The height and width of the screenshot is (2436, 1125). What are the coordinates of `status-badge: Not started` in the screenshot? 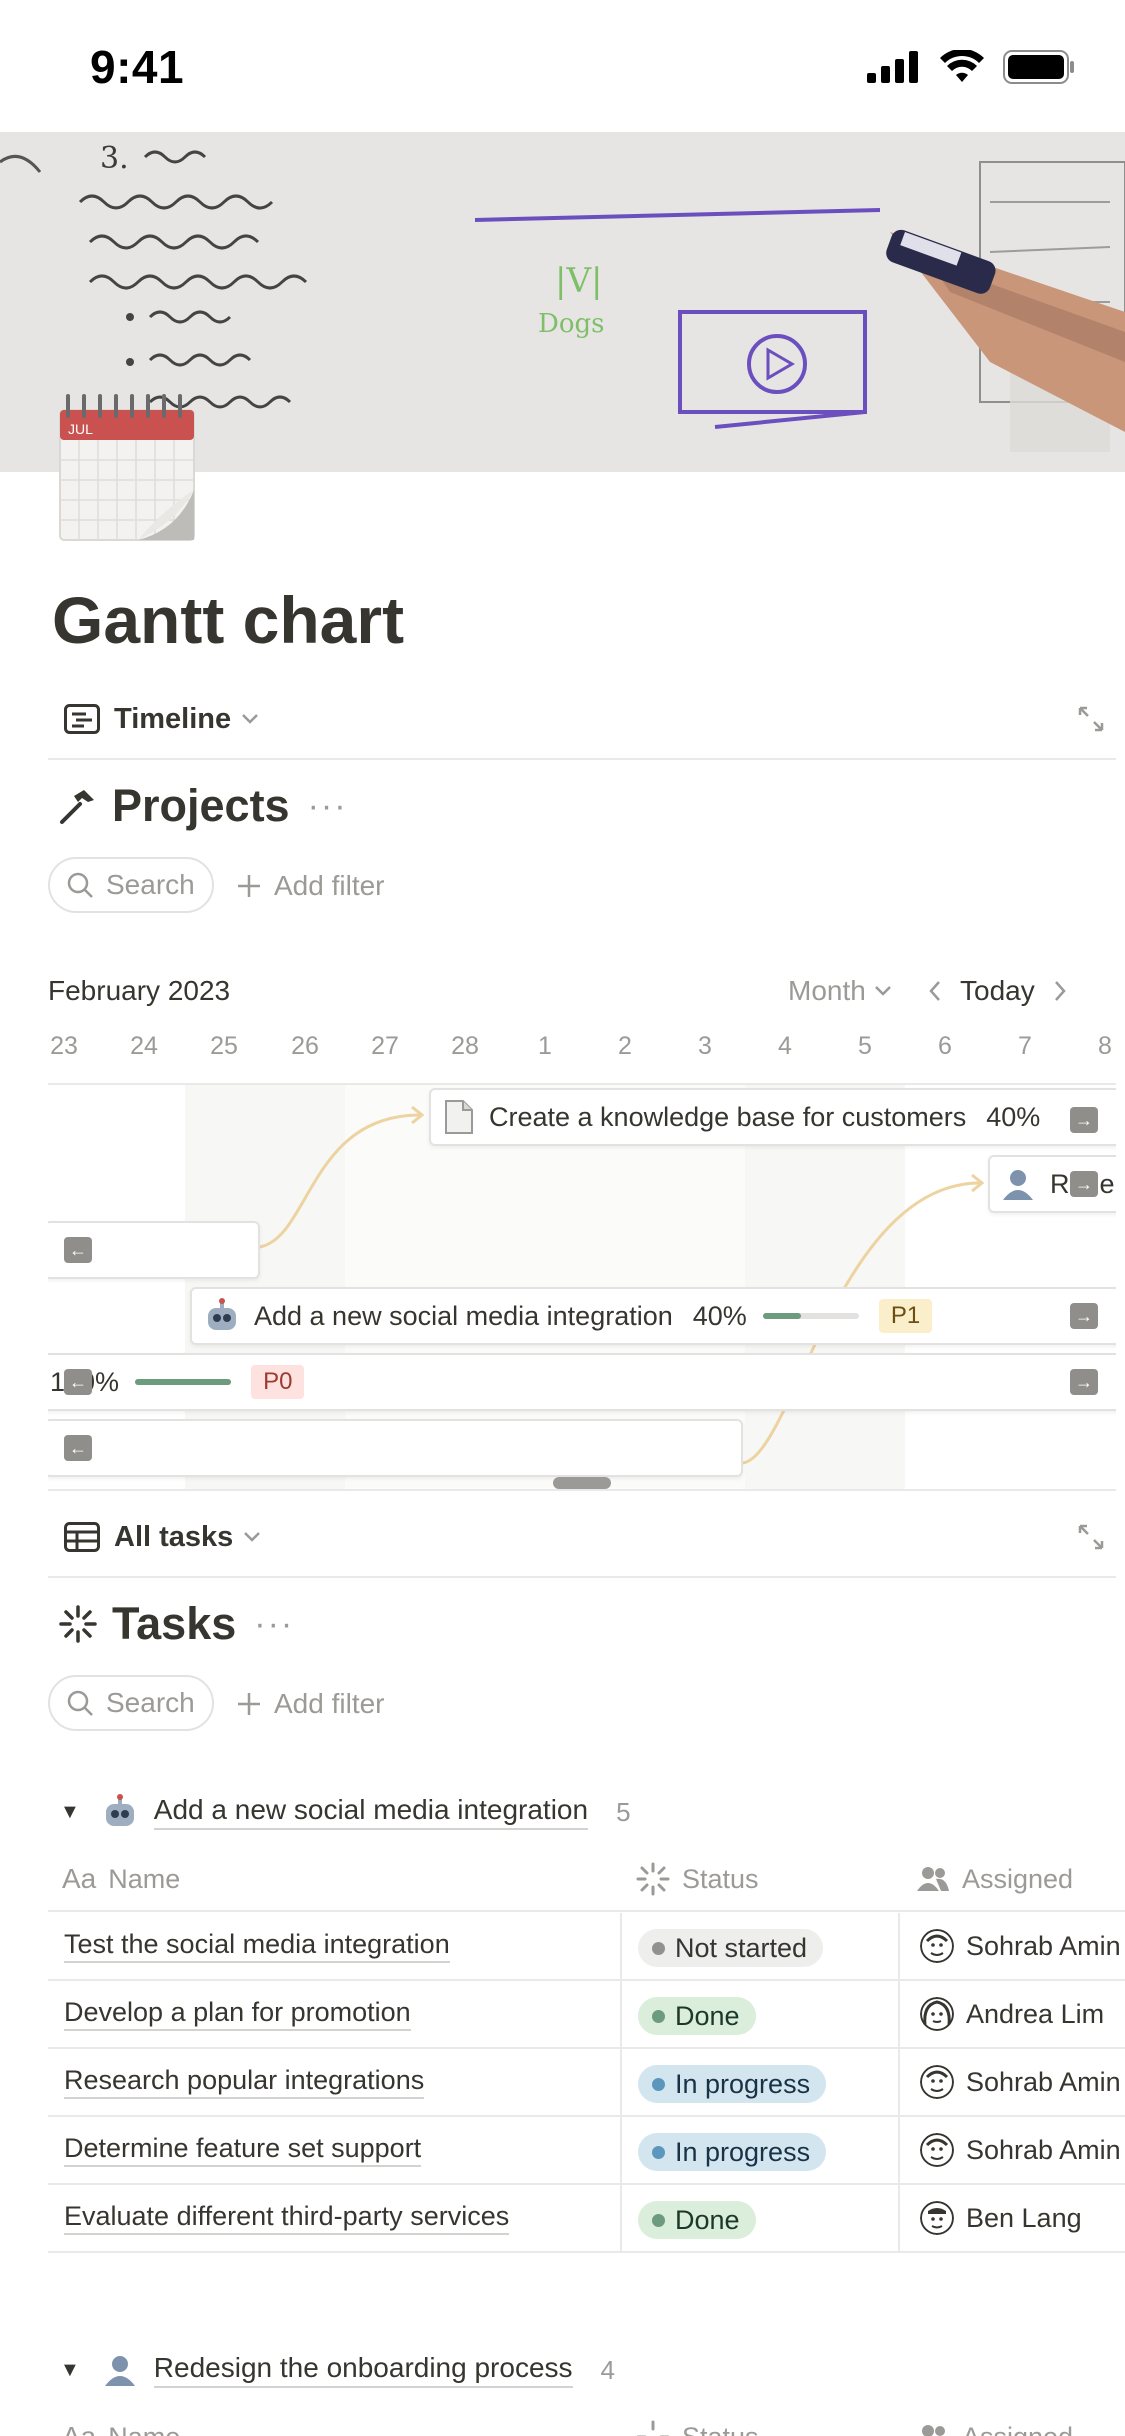 It's located at (731, 1948).